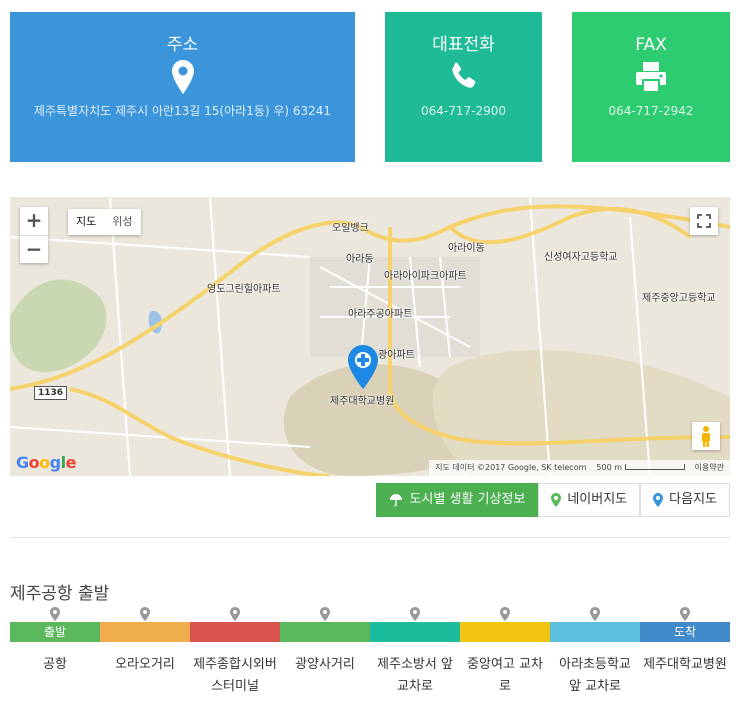  What do you see at coordinates (511, 467) in the screenshot?
I see `map-attribution: 지도 데이터 ©2017 Google, SK telecom` at bounding box center [511, 467].